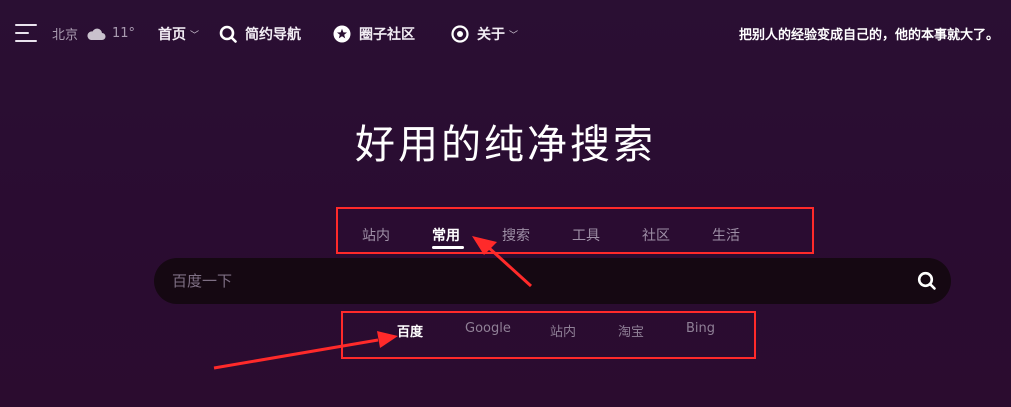  Describe the element at coordinates (491, 35) in the screenshot. I see `nav-about-label: 关于` at that location.